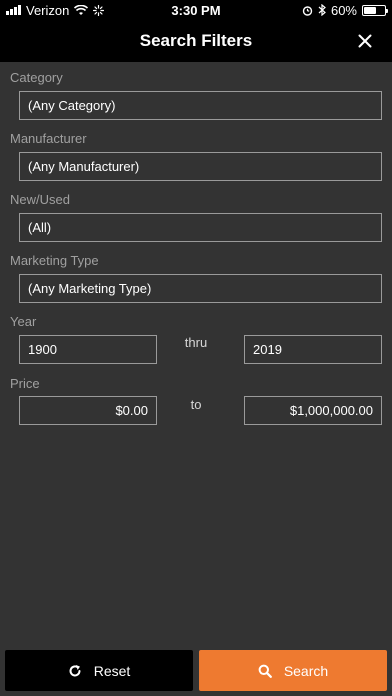  Describe the element at coordinates (99, 10) in the screenshot. I see `activity-spinner-icon` at that location.